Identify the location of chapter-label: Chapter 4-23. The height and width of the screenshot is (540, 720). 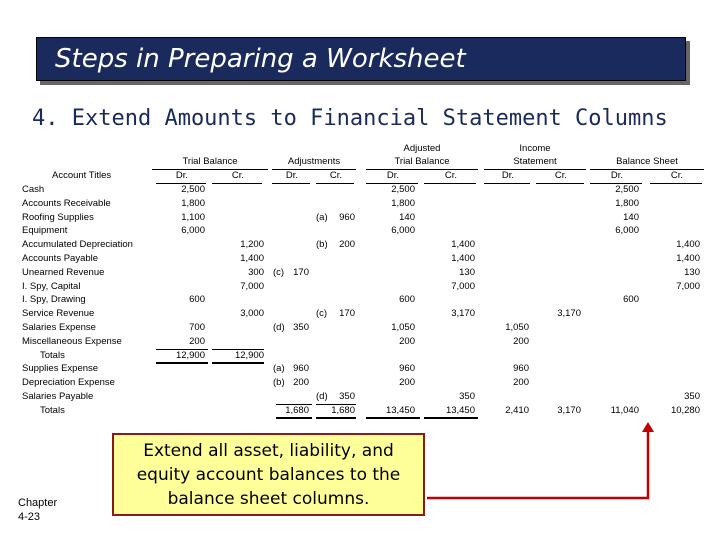
(37, 510).